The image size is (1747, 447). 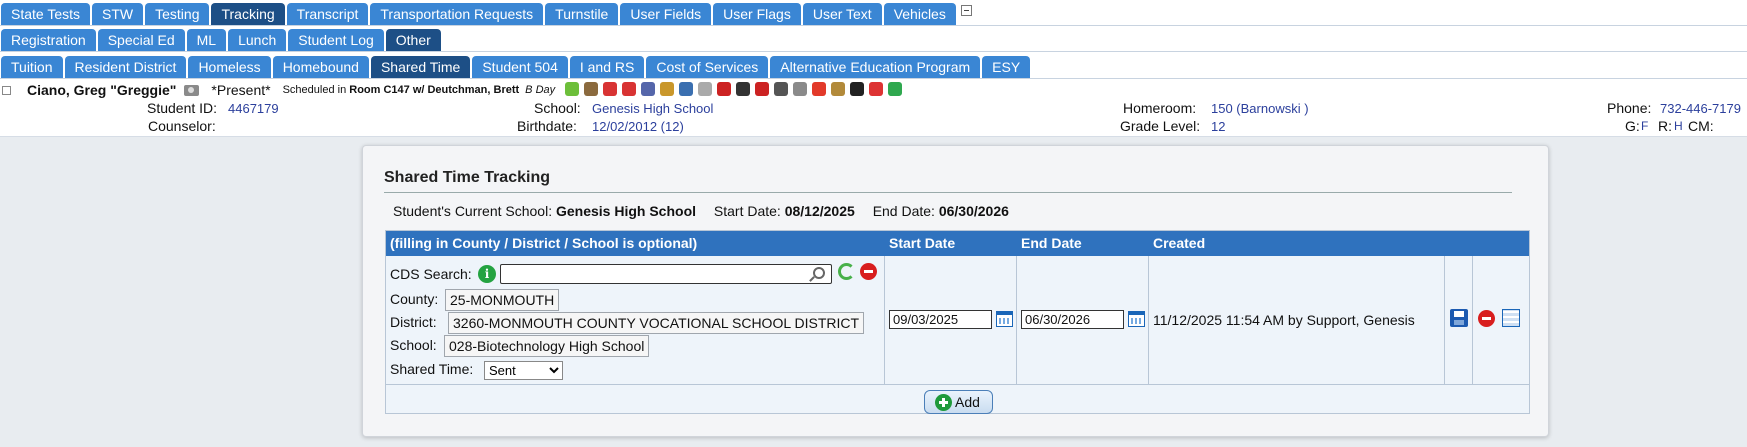 I want to click on add-button: Add, so click(x=958, y=402).